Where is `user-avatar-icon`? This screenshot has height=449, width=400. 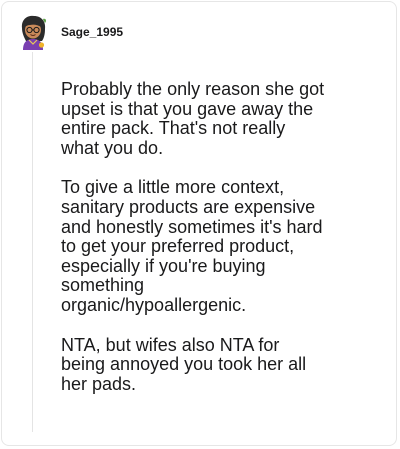
user-avatar-icon is located at coordinates (33, 32).